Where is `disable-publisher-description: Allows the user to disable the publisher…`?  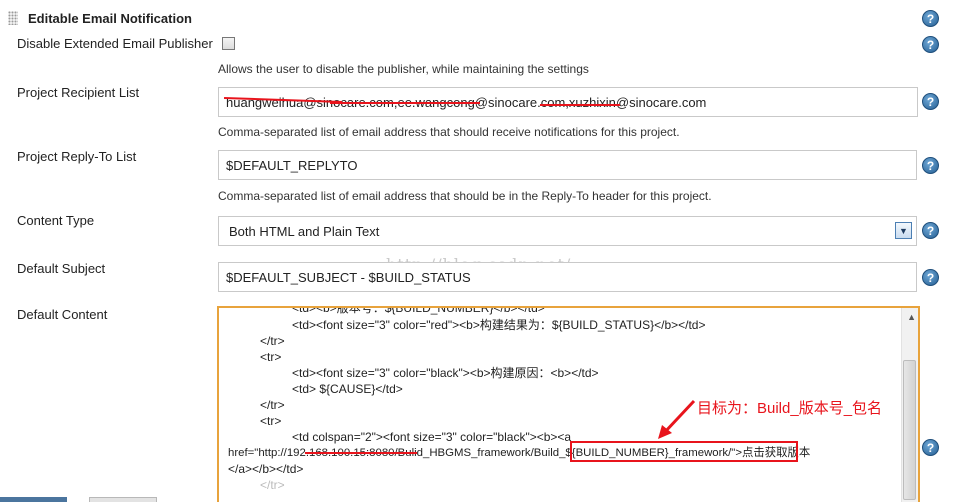
disable-publisher-description: Allows the user to disable the publisher… is located at coordinates (403, 69).